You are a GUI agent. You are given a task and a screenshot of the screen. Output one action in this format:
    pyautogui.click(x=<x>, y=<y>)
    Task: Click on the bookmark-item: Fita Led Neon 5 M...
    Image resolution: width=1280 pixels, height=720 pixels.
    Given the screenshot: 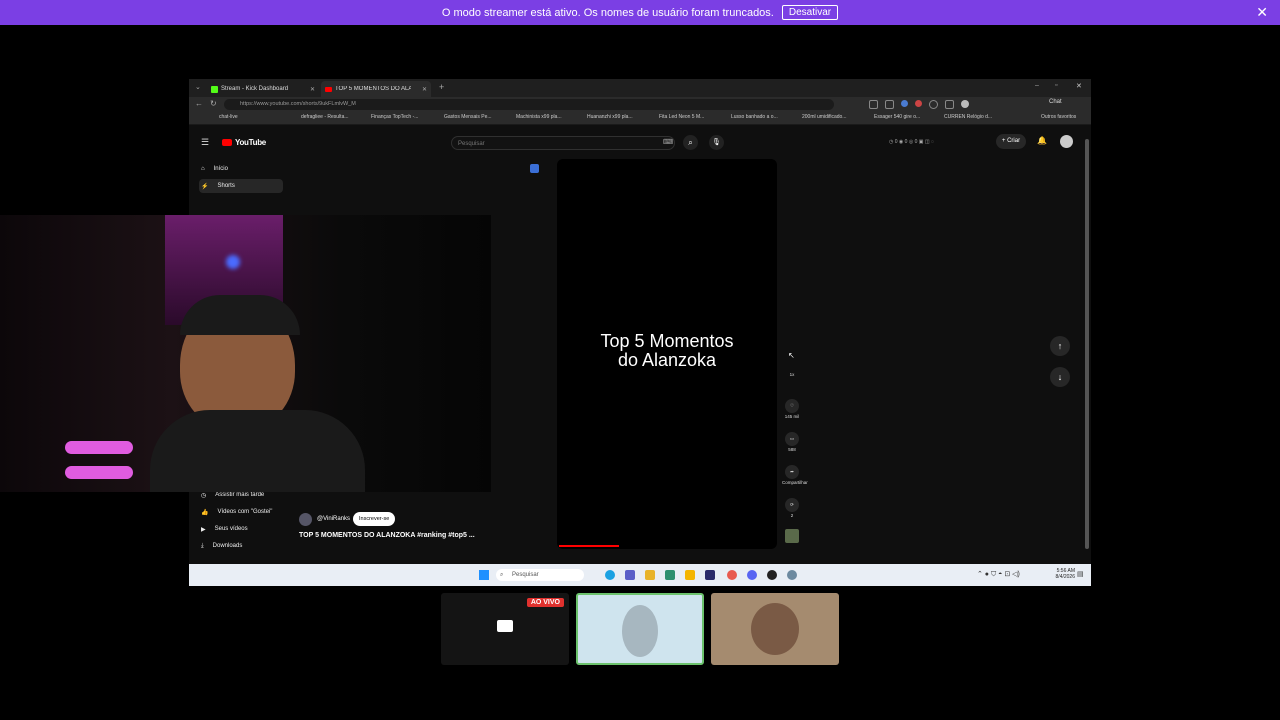 What is the action you would take?
    pyautogui.click(x=681, y=117)
    